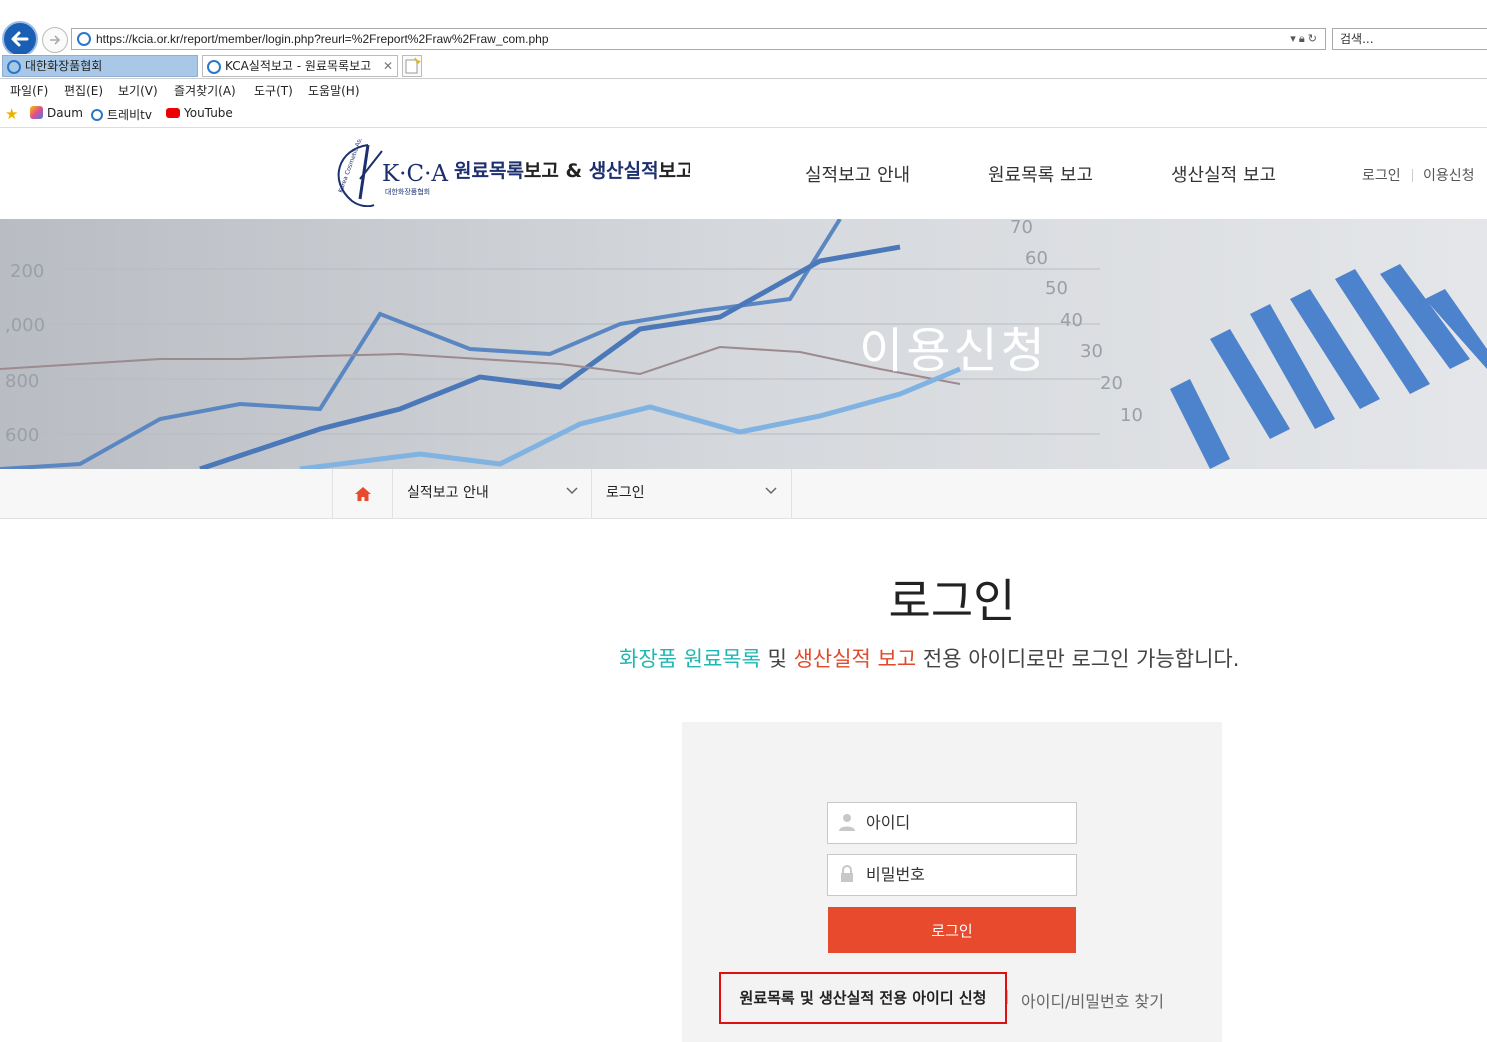  I want to click on login-notice: 화장품 원료목록 및 생산실적 보고 전용 아이디로만 로그인 가능합니다., so click(929, 658).